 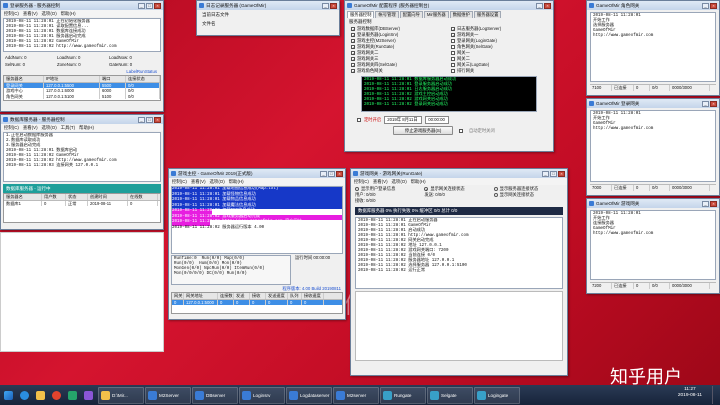 I want to click on column-header: 接收, so click(x=258, y=296).